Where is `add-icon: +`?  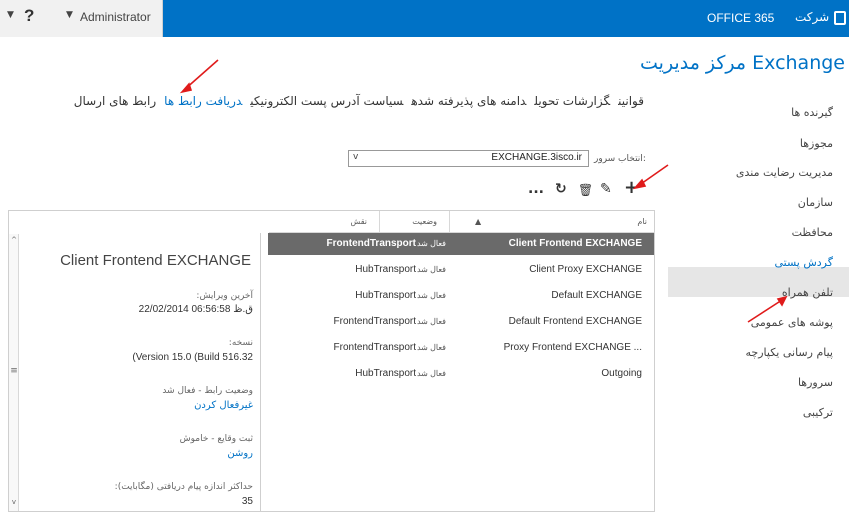 add-icon: + is located at coordinates (631, 187).